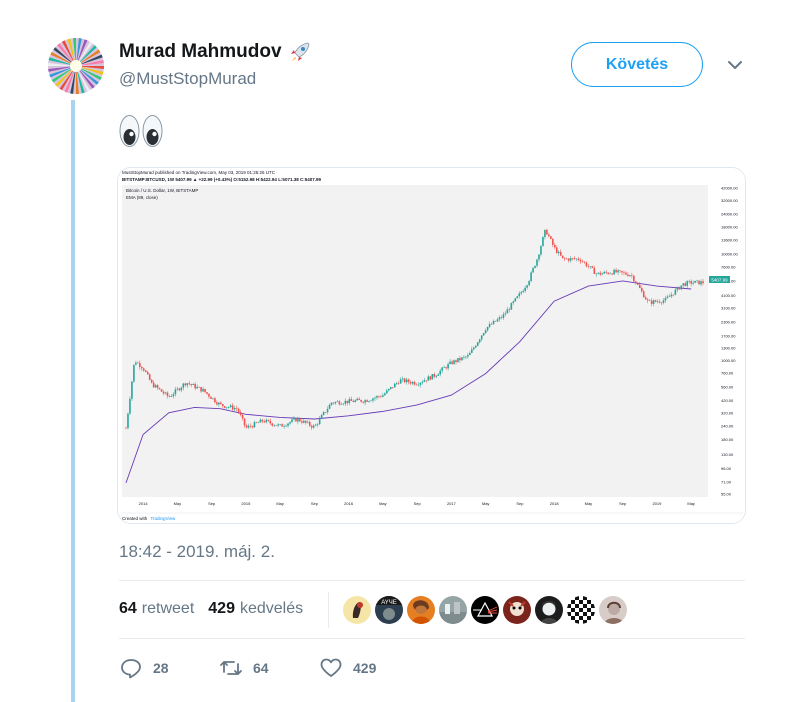 The width and height of the screenshot is (791, 702). I want to click on y-tick-label: 32000.00, so click(729, 200).